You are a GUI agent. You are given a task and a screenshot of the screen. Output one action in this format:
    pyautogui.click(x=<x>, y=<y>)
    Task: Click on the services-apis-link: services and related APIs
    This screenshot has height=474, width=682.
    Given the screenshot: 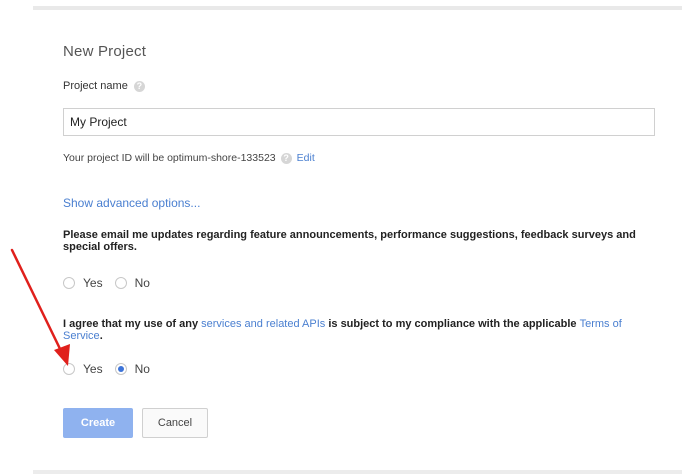 What is the action you would take?
    pyautogui.click(x=263, y=324)
    